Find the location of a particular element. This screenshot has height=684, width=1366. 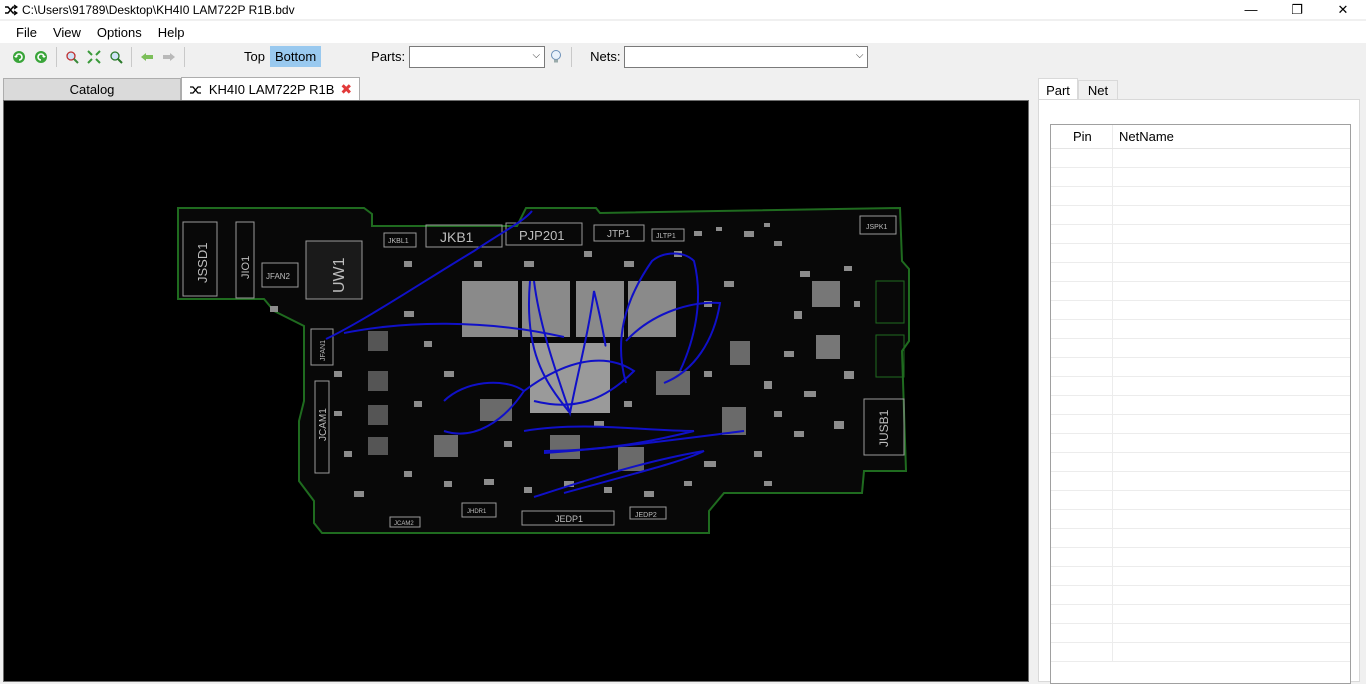

lightbulb-icon is located at coordinates (556, 57).